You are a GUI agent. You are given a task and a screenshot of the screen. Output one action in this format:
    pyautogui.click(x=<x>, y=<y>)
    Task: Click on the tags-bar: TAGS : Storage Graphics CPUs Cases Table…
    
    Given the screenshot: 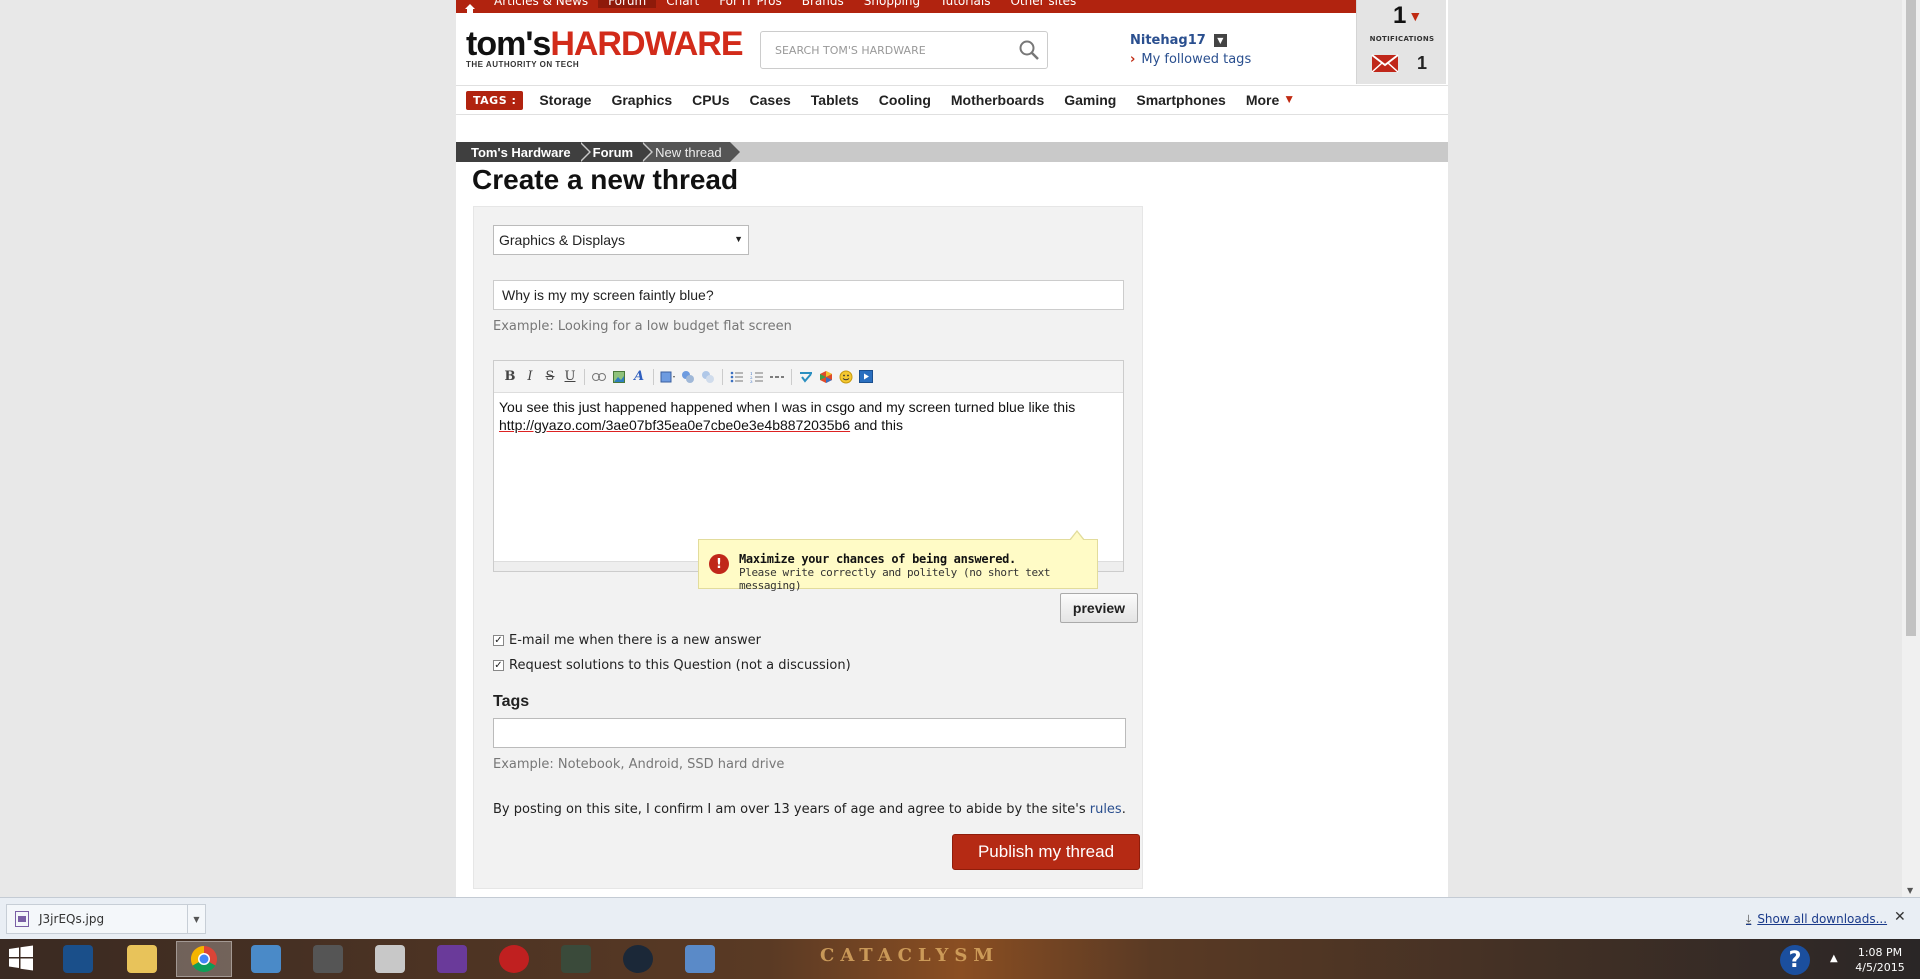 What is the action you would take?
    pyautogui.click(x=952, y=100)
    